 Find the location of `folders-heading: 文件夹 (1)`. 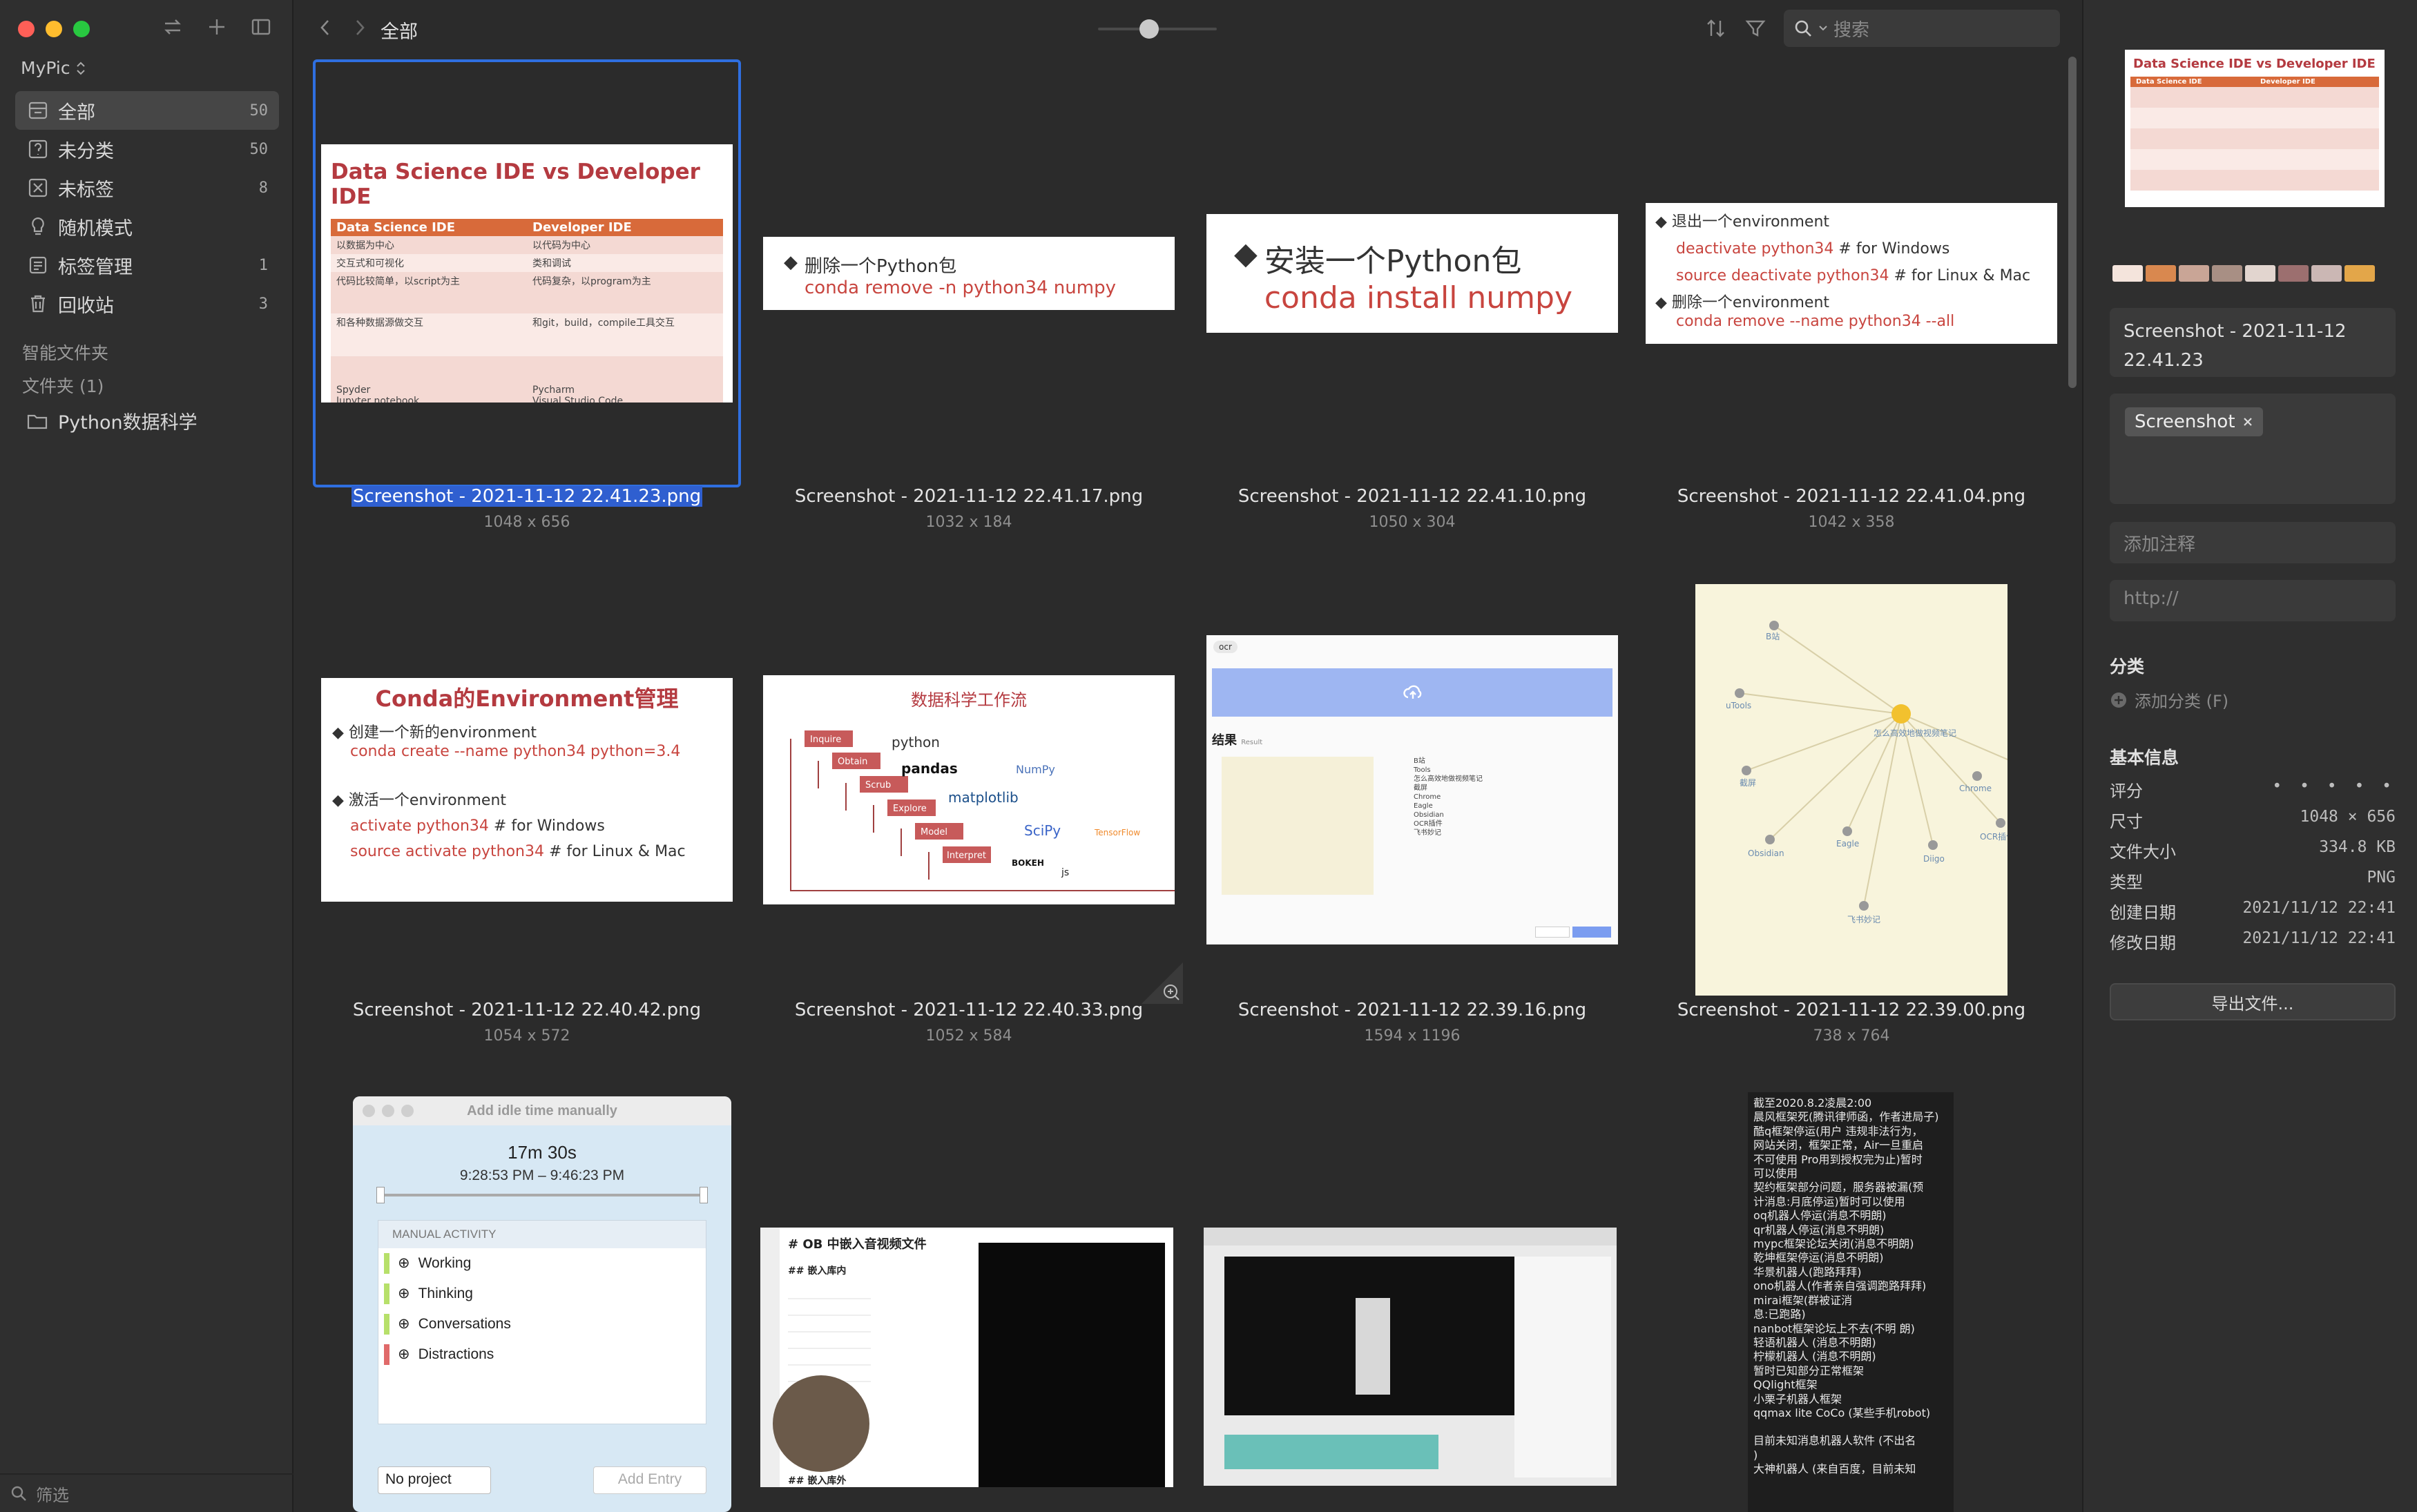

folders-heading: 文件夹 (1) is located at coordinates (63, 385).